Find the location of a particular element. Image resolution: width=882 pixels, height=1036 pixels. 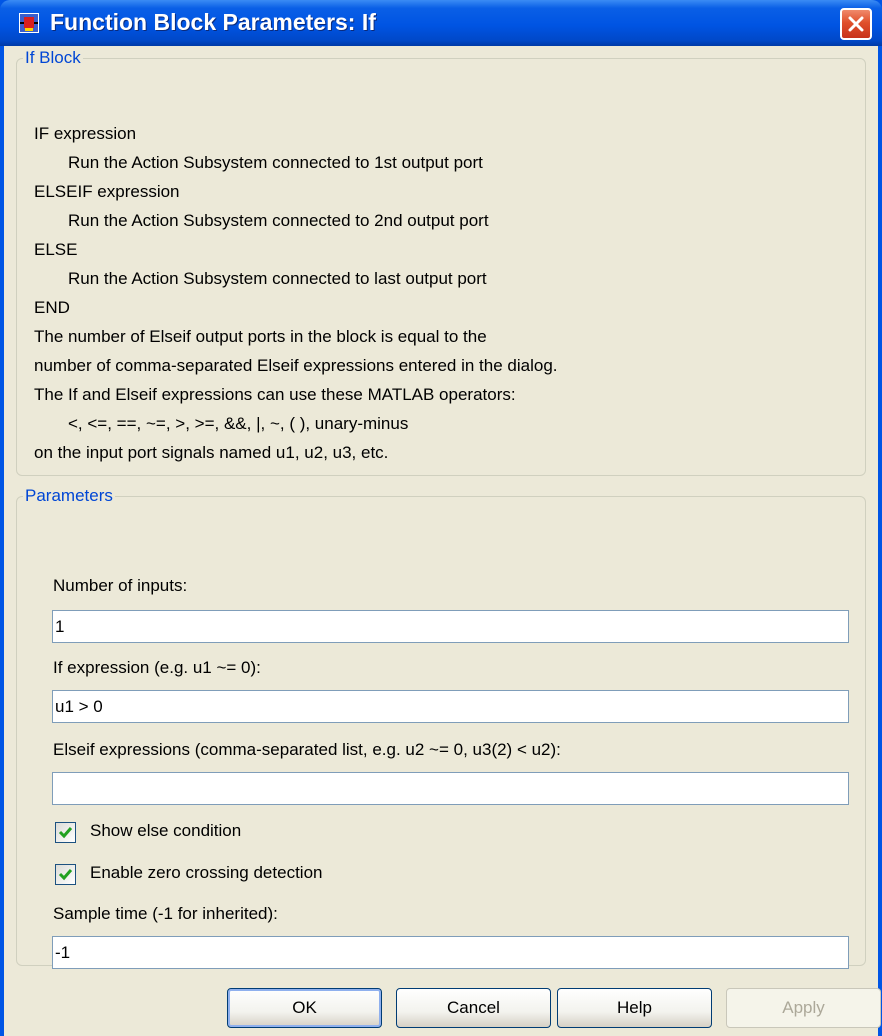

ok-button: OK is located at coordinates (304, 1008).